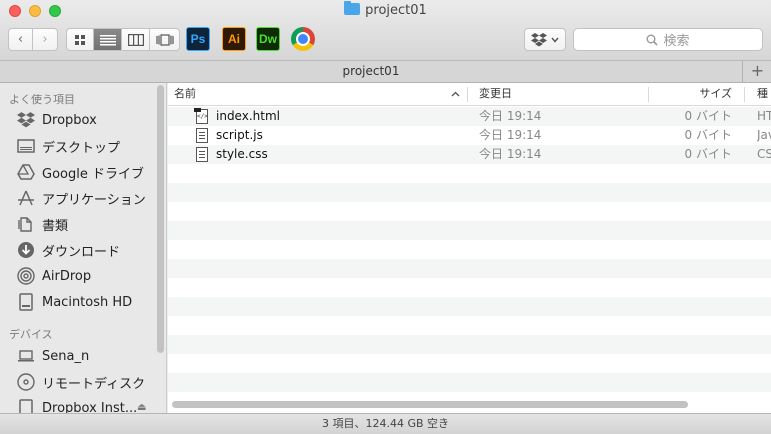 This screenshot has width=771, height=434. I want to click on sidebar-item-dropbox: Dropbox, so click(56, 120).